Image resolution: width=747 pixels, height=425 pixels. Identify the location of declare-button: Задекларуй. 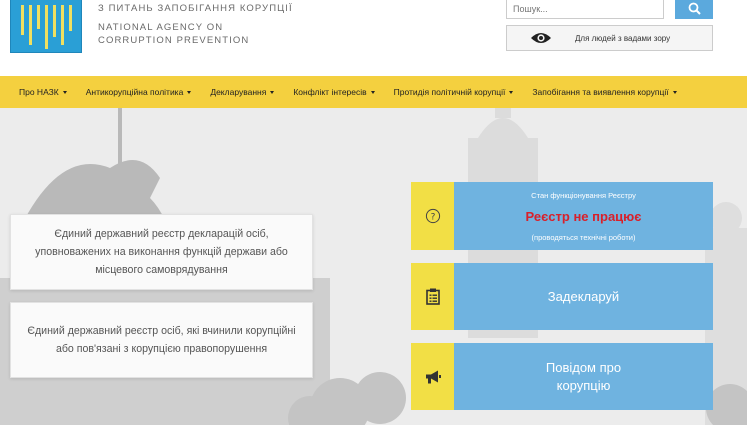
(562, 296).